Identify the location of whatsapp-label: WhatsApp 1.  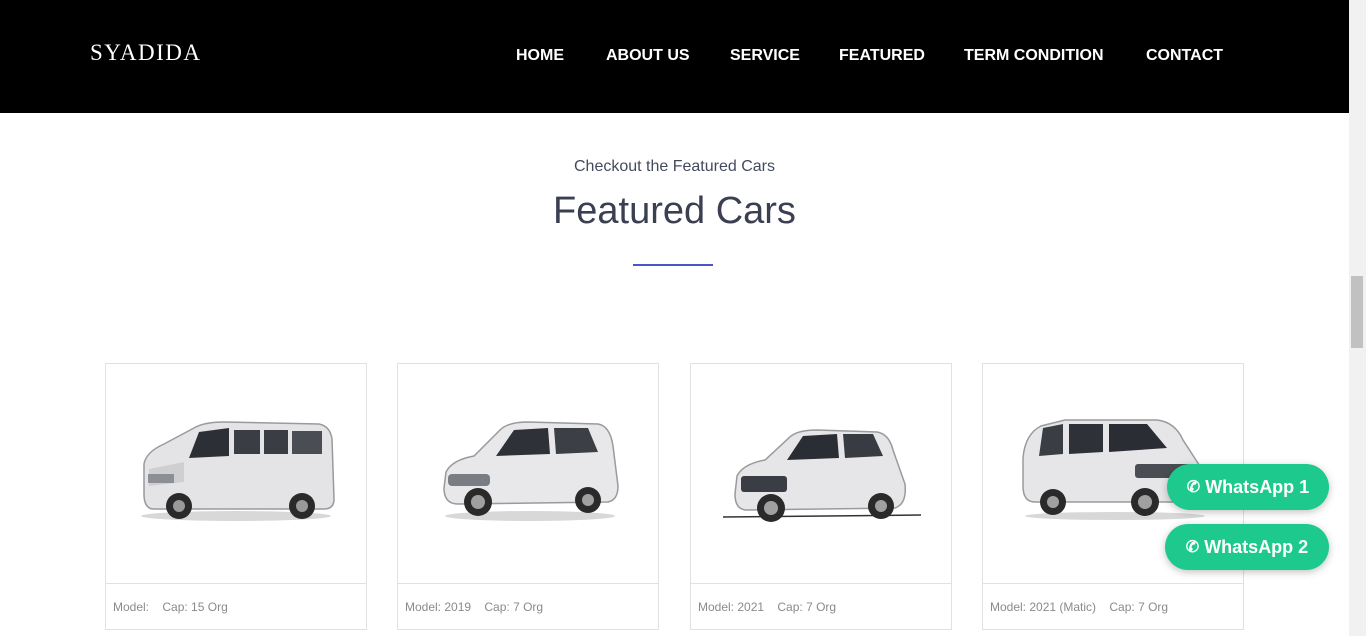
(1257, 486).